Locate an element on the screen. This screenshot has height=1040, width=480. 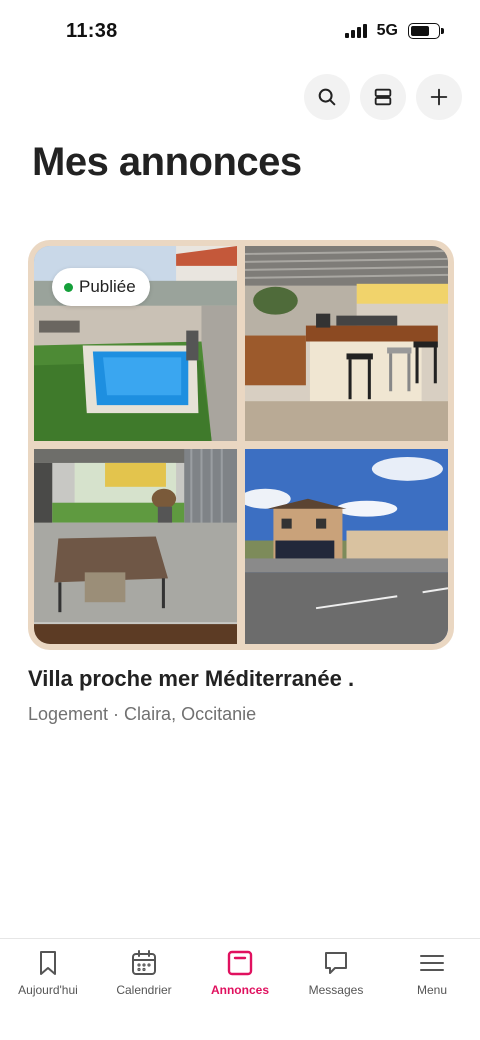
nav-label-calendar: Calendrier is located at coordinates (144, 990).